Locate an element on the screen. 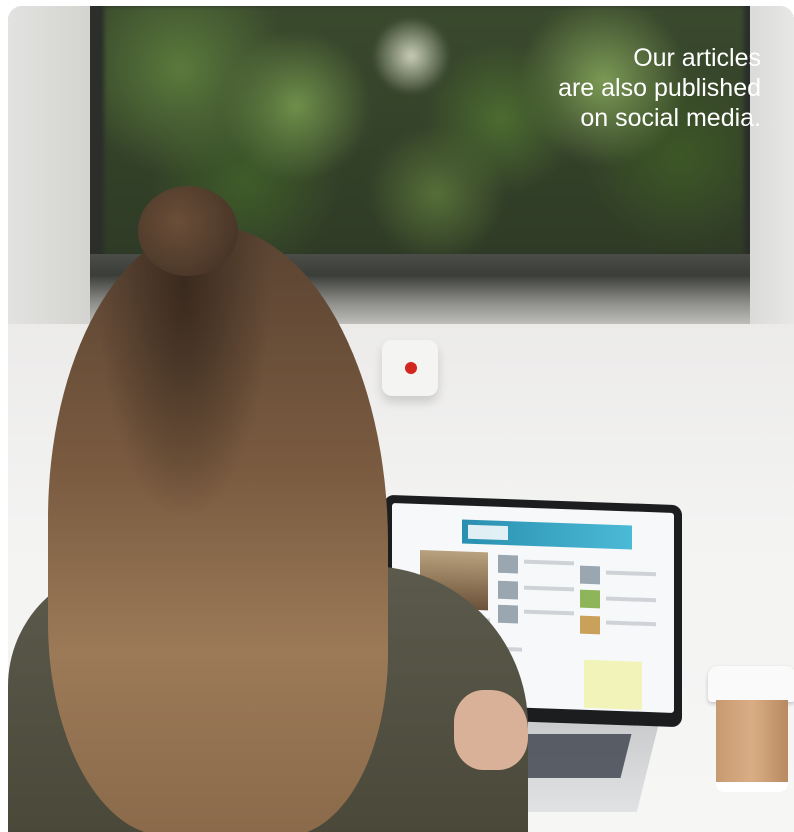  caption-line: Our articles is located at coordinates (697, 58).